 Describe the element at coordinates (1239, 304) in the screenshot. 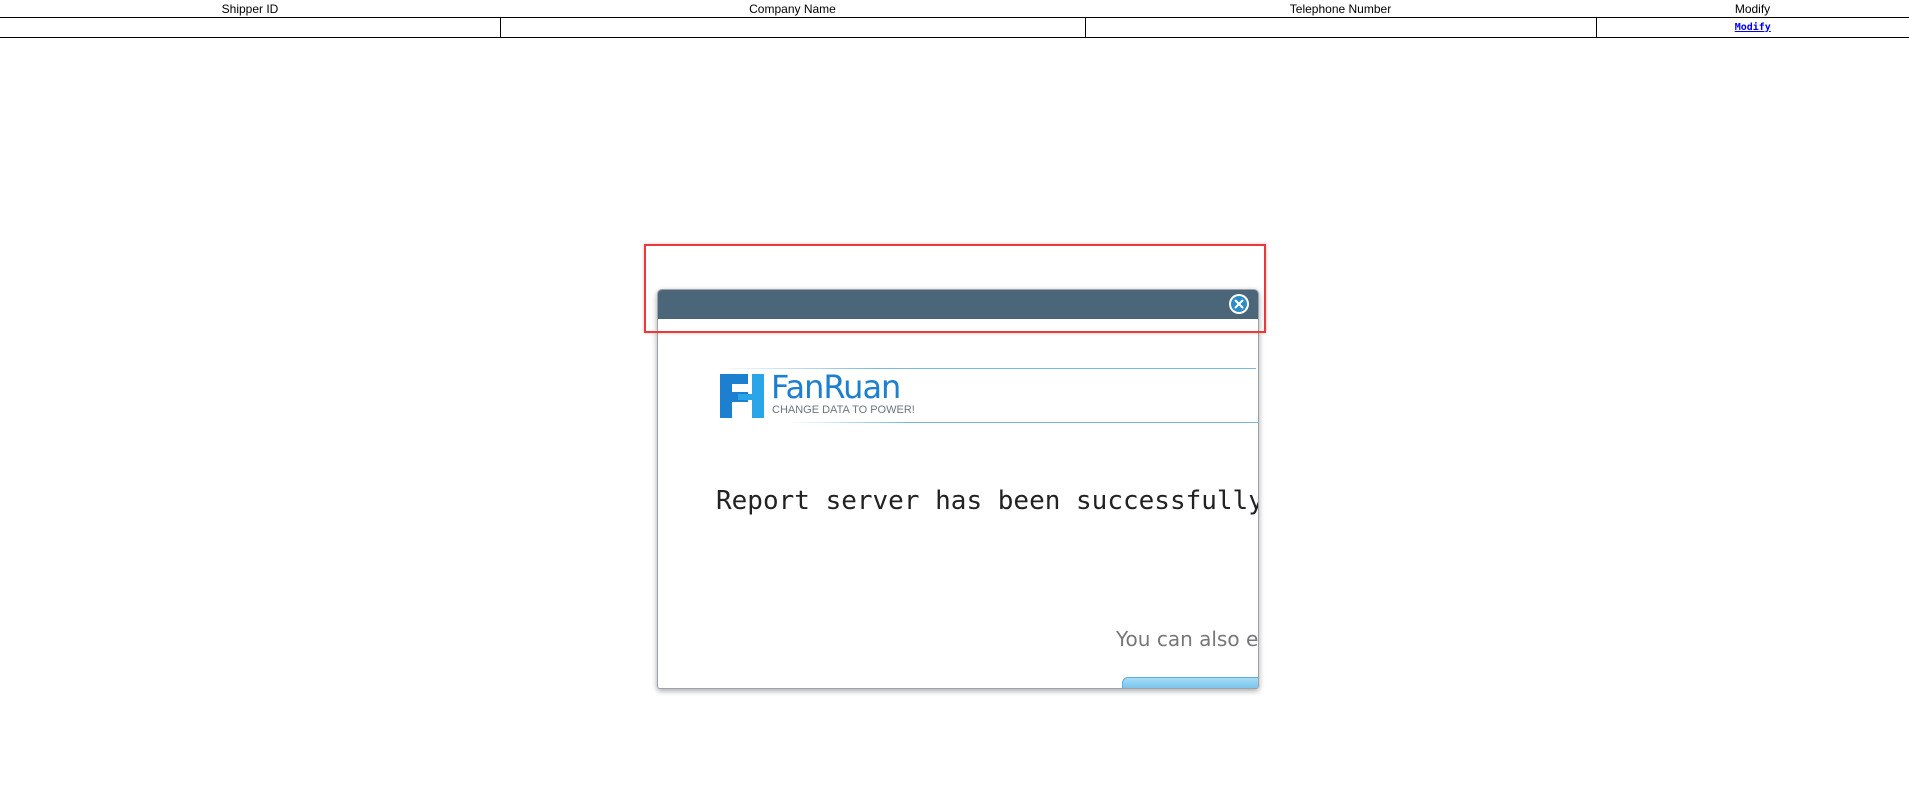

I see `close-icon` at that location.